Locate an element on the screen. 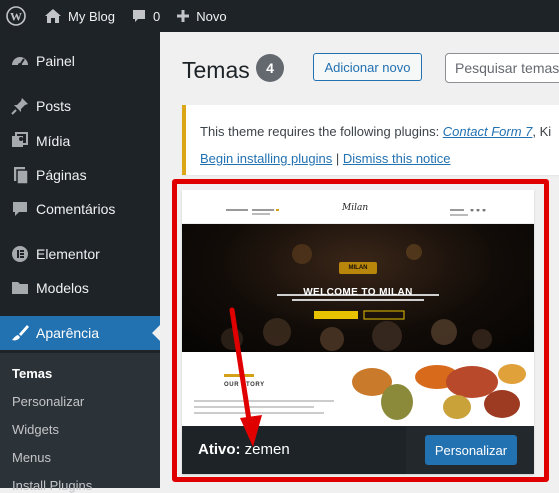 This screenshot has height=493, width=559. new-label: Novo is located at coordinates (211, 16).